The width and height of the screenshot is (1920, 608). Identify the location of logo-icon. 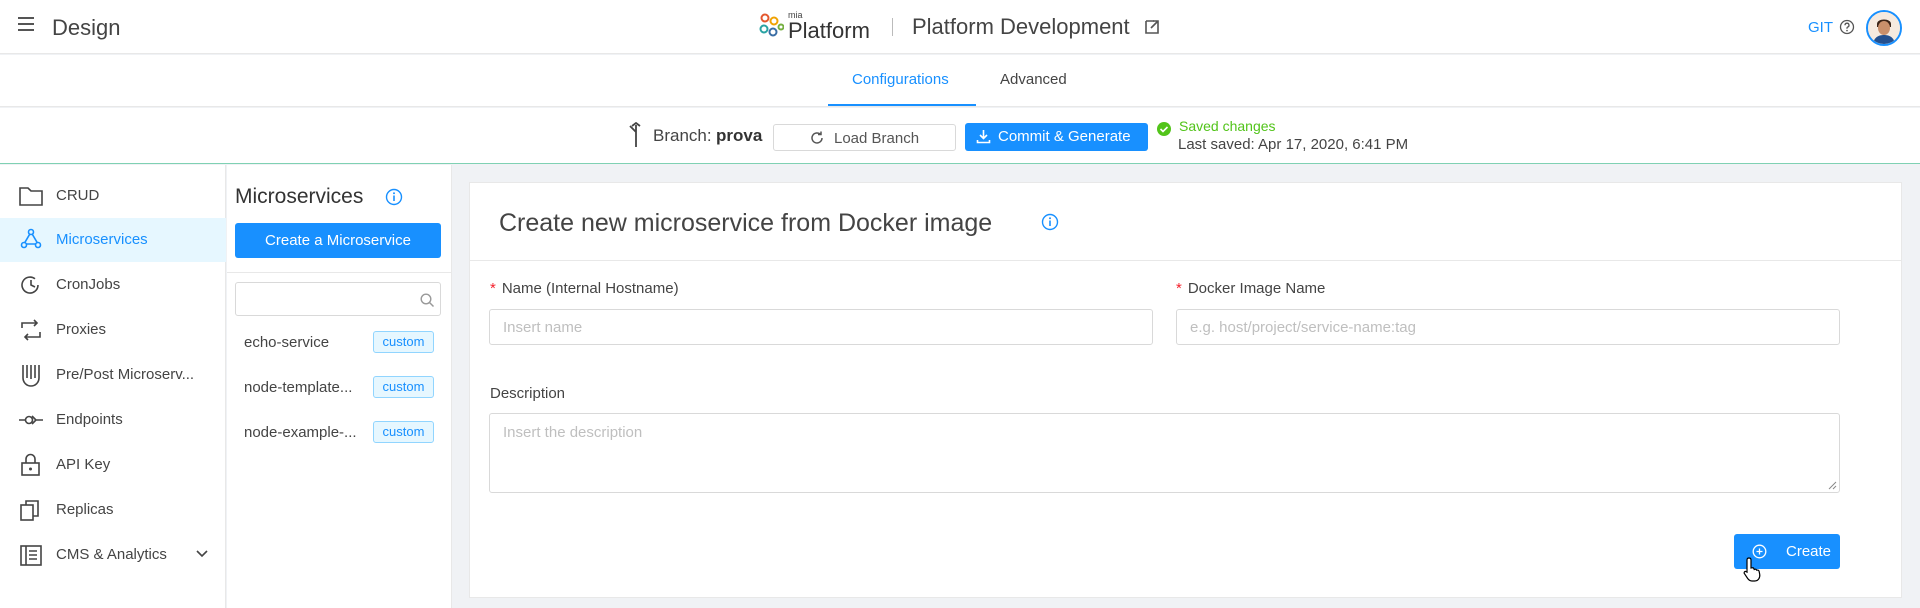
(771, 25).